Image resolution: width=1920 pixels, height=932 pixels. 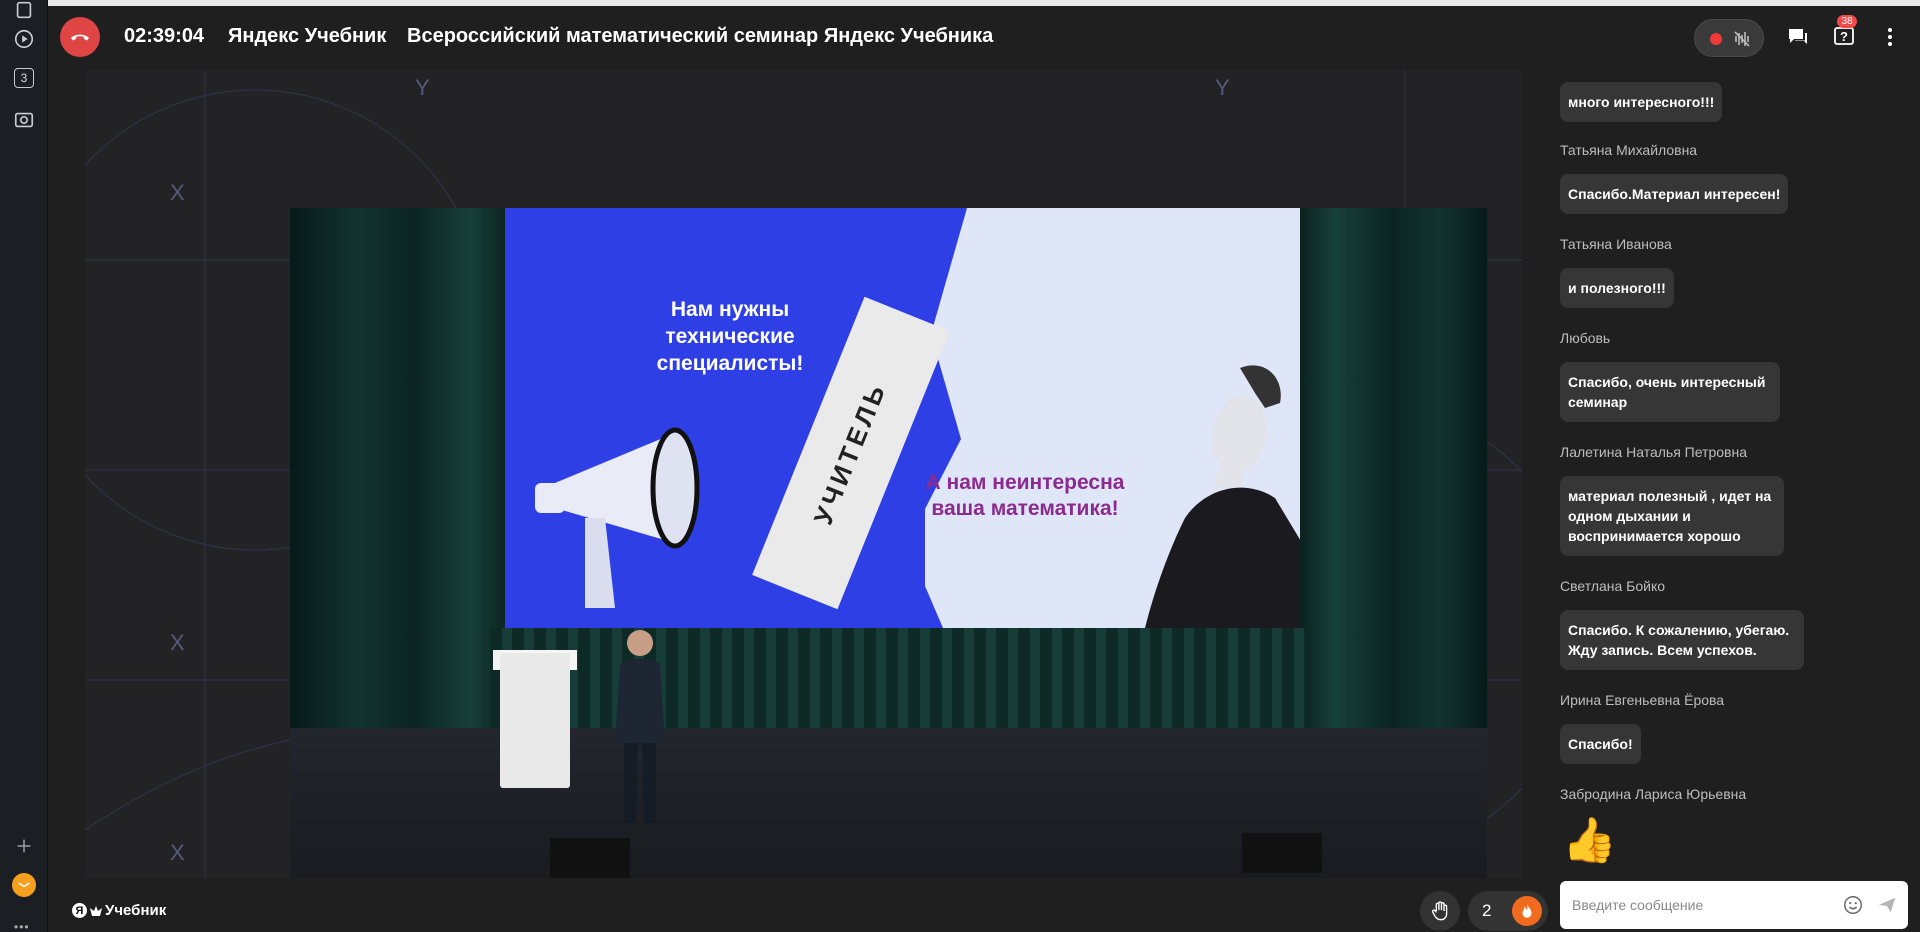 I want to click on mail-app-icon, so click(x=24, y=885).